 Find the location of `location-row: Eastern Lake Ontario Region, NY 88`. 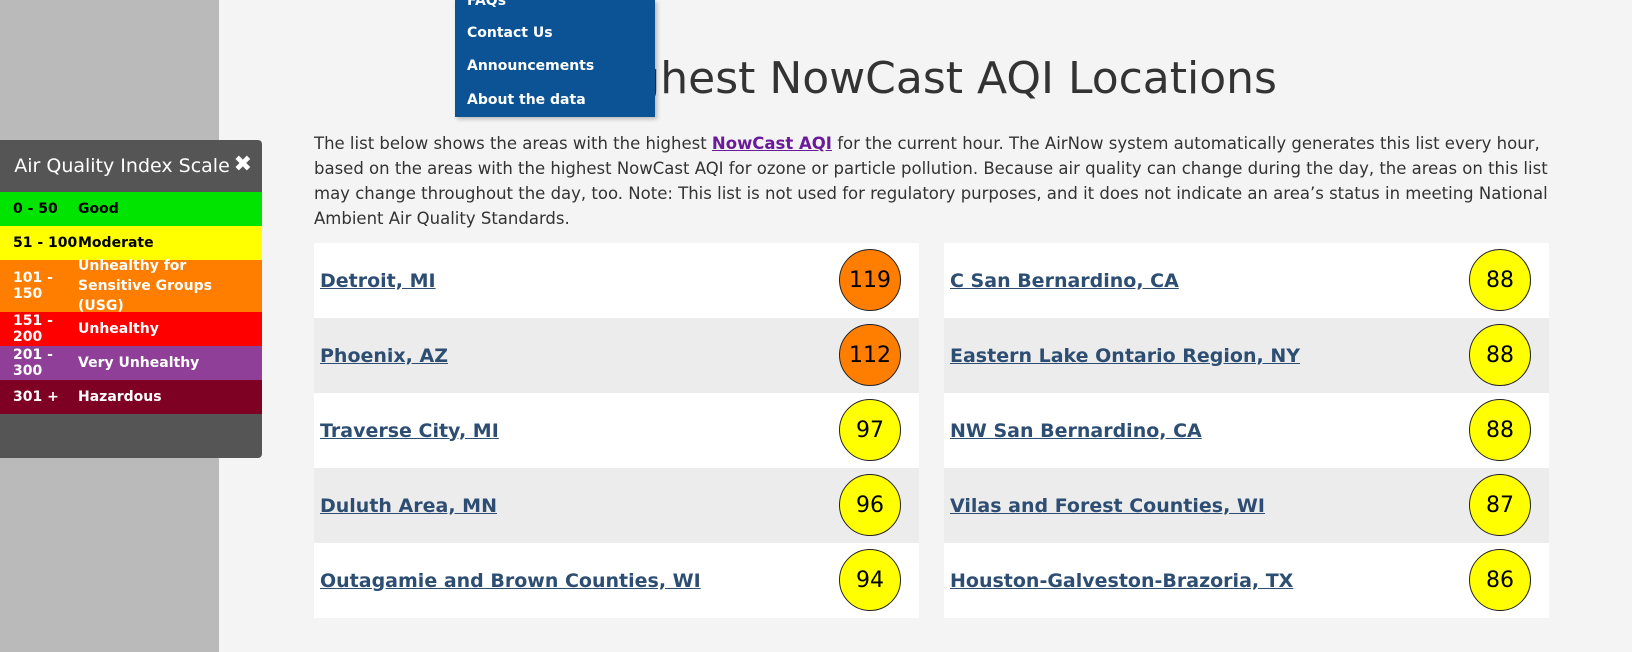

location-row: Eastern Lake Ontario Region, NY 88 is located at coordinates (1246, 355).